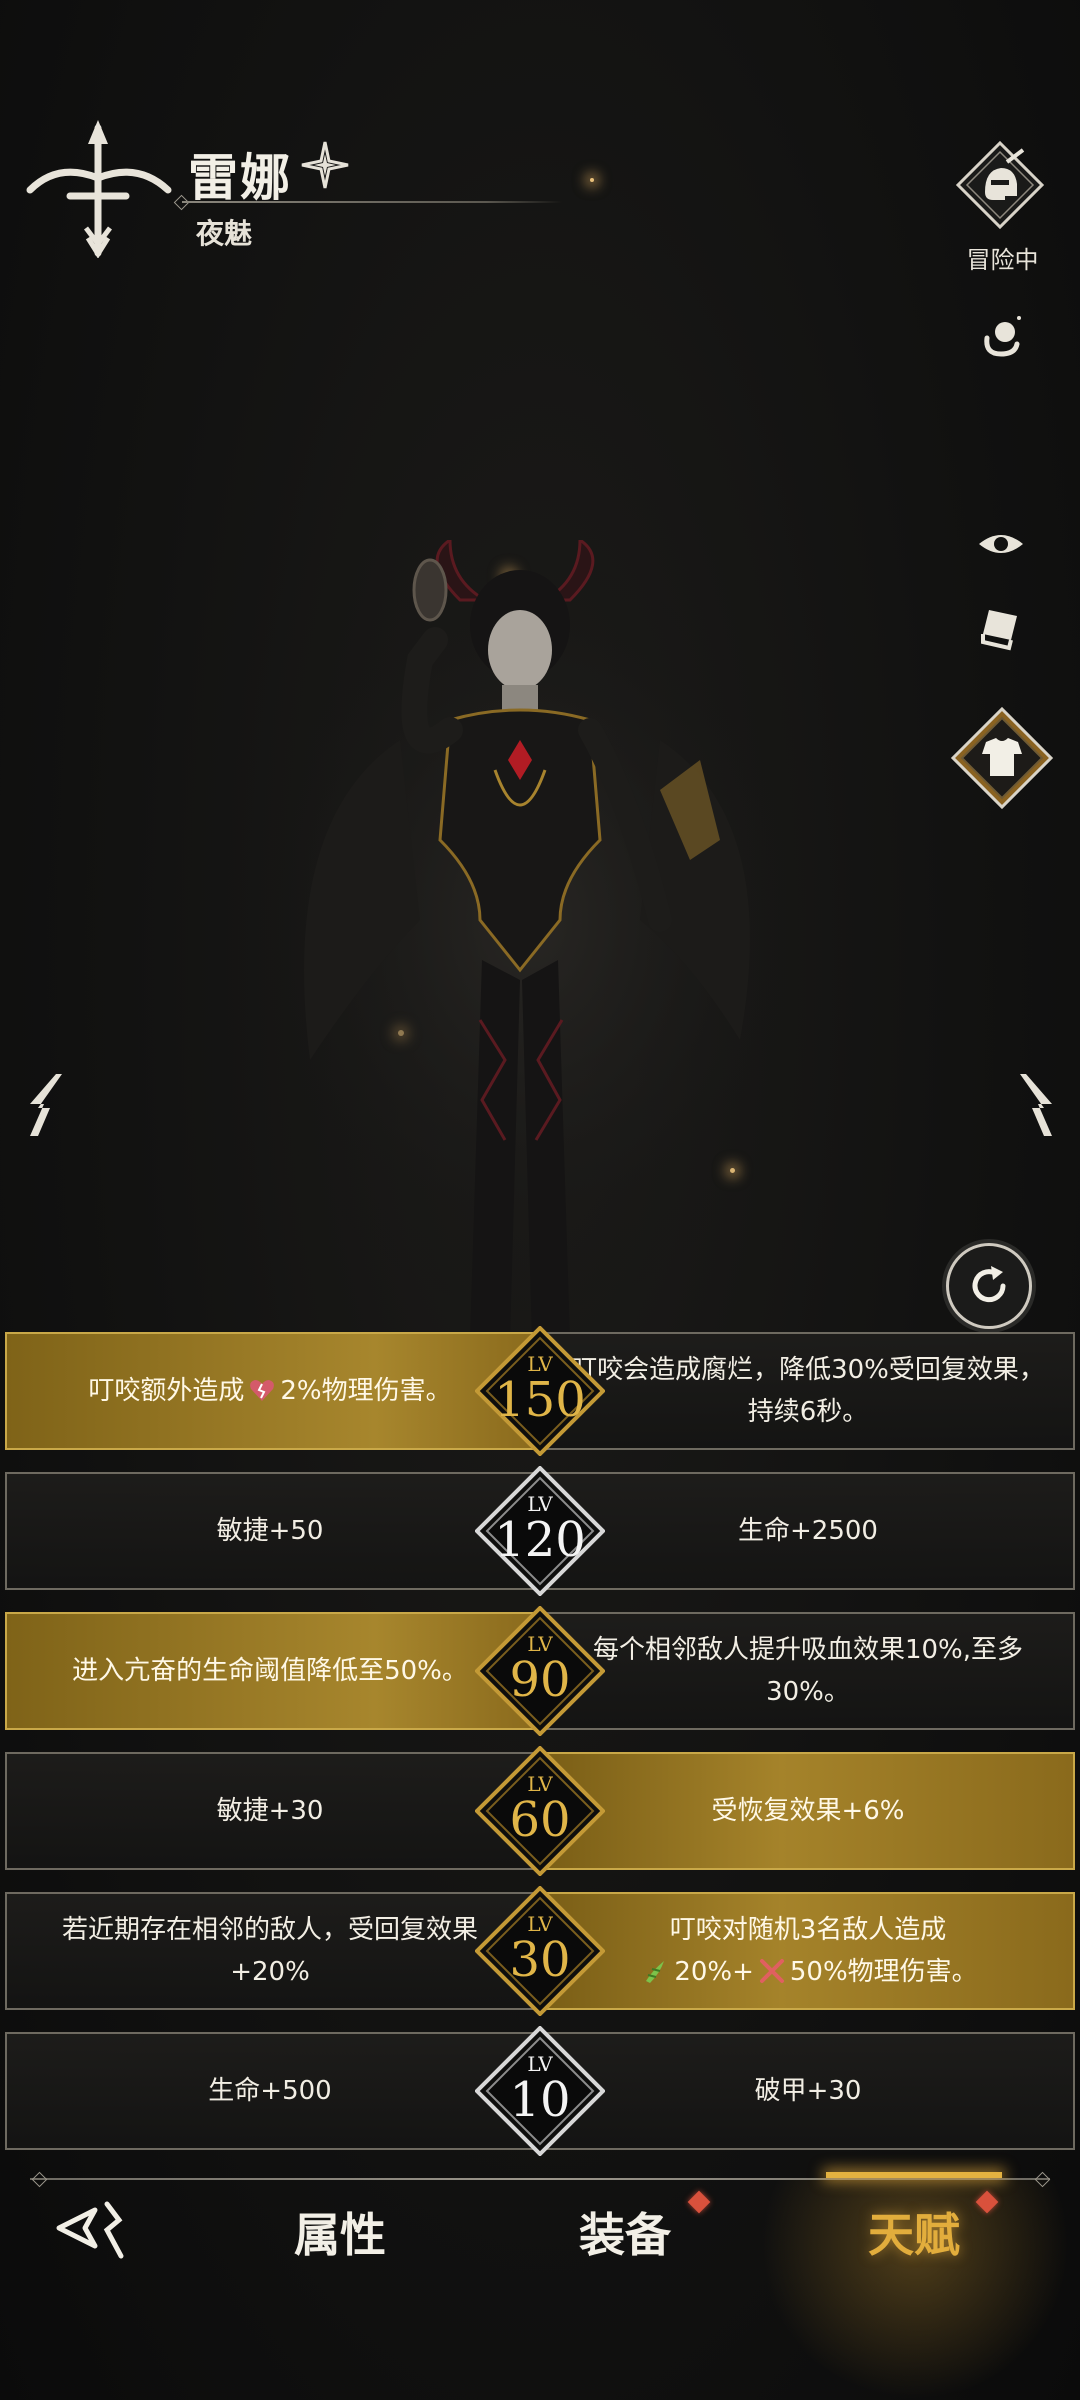 The width and height of the screenshot is (1080, 2400). I want to click on level-number: 60, so click(540, 1820).